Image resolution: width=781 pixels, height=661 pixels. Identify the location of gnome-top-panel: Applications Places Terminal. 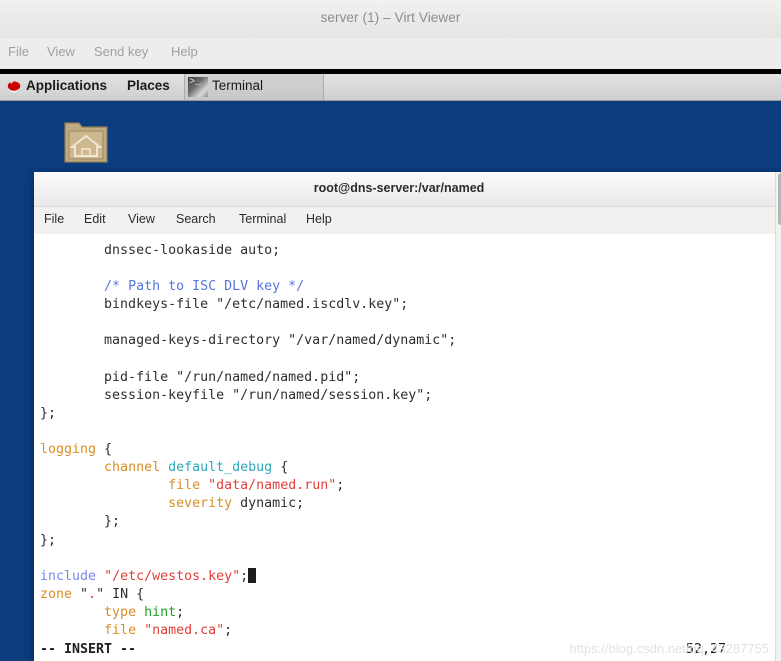
(390, 87).